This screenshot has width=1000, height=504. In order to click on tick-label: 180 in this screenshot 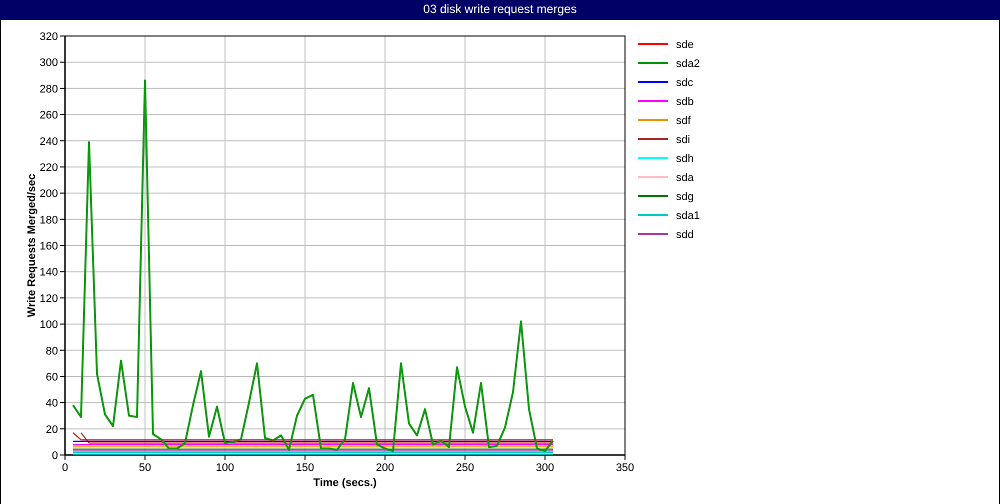, I will do `click(49, 220)`.